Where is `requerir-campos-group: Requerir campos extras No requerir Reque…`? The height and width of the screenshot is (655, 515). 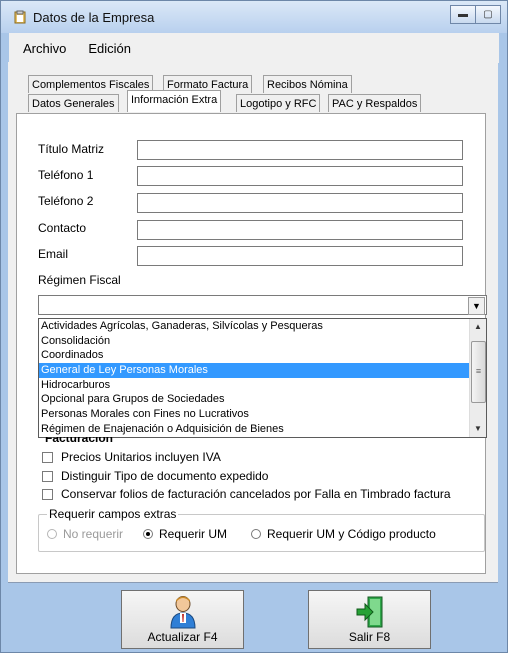 requerir-campos-group: Requerir campos extras No requerir Reque… is located at coordinates (261, 529).